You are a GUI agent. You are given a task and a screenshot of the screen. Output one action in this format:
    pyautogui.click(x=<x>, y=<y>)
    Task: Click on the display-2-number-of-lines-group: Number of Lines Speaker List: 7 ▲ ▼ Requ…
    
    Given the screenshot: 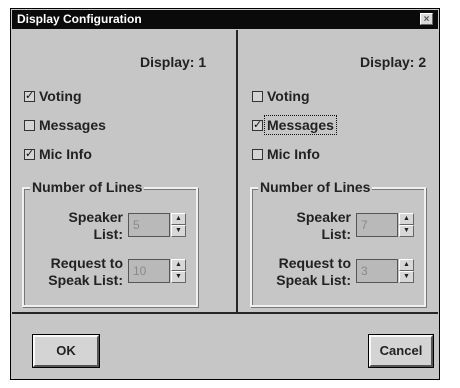 What is the action you would take?
    pyautogui.click(x=338, y=243)
    